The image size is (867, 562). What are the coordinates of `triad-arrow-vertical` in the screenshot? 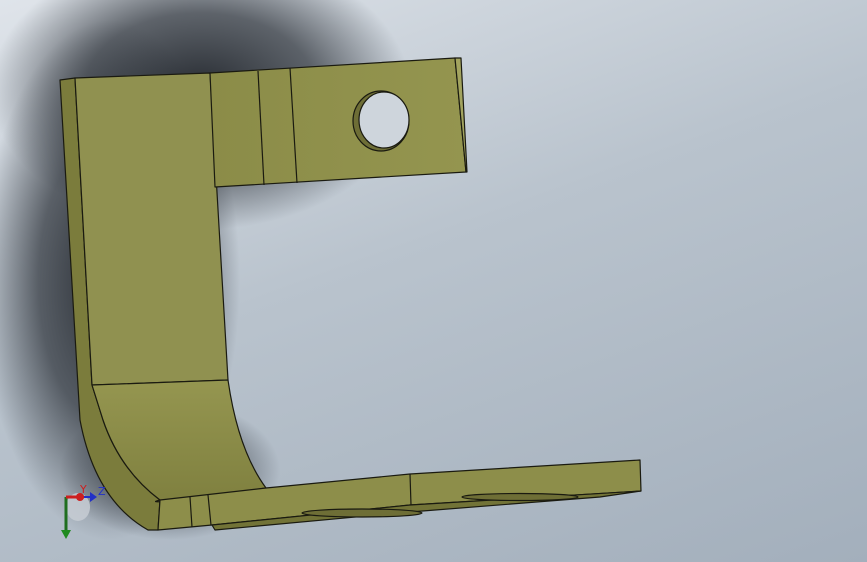 It's located at (66, 534).